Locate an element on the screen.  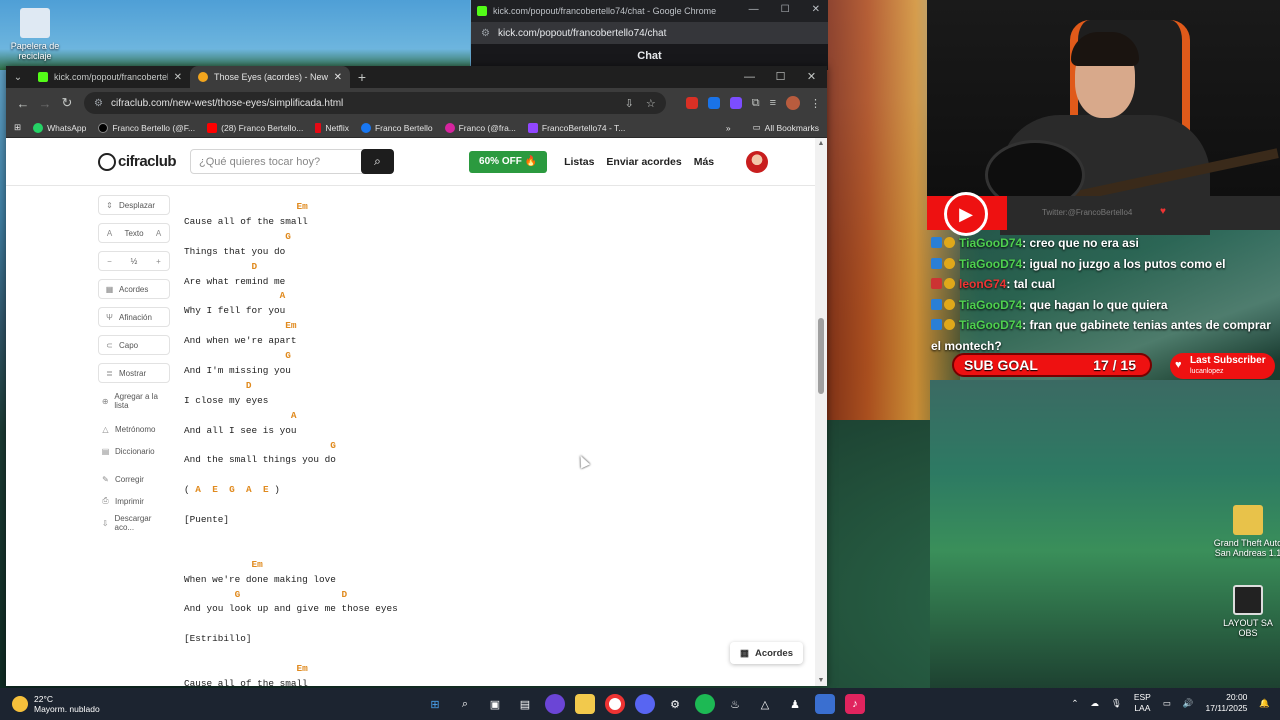
bookmark-netflix: Netflix is located at coordinates (332, 127).